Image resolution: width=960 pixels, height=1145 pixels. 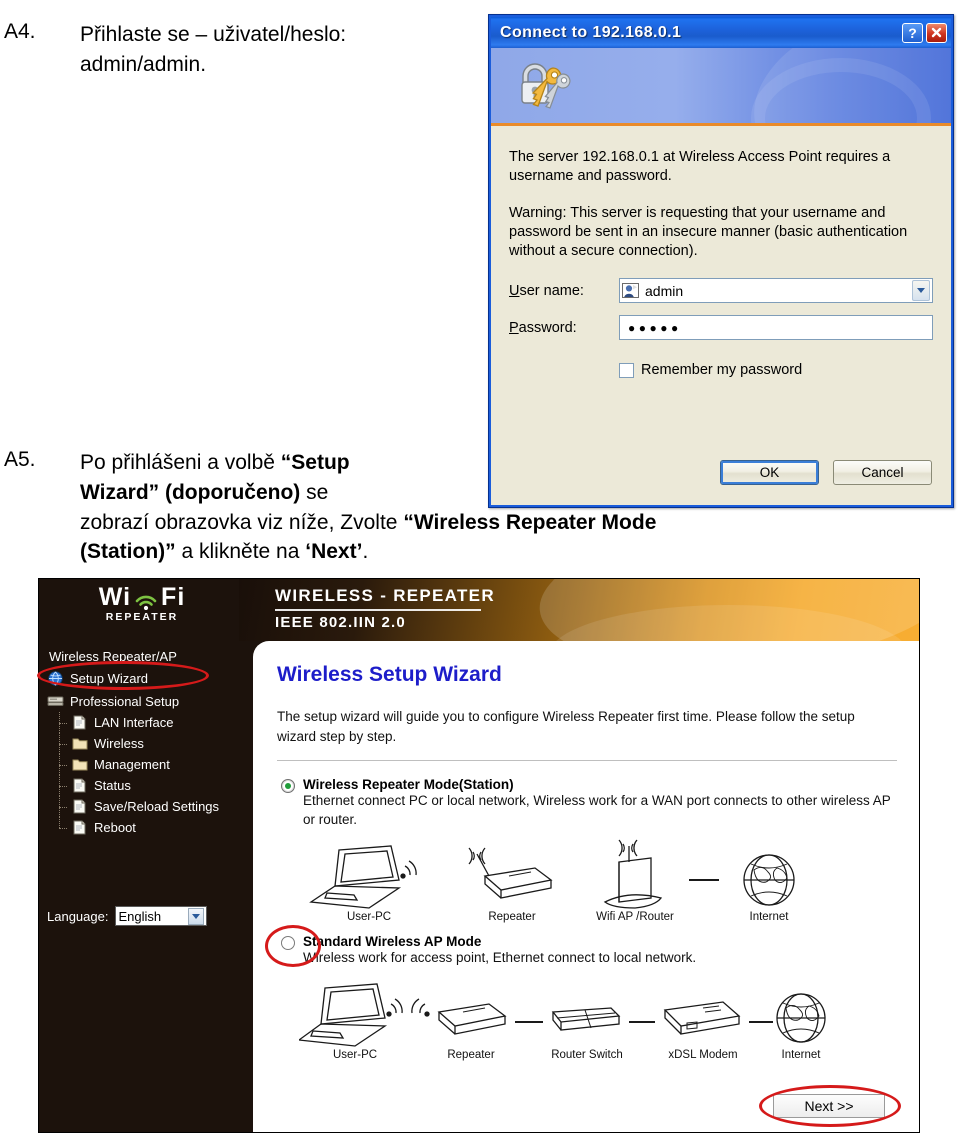 What do you see at coordinates (546, 290) in the screenshot?
I see `username-label: User name:` at bounding box center [546, 290].